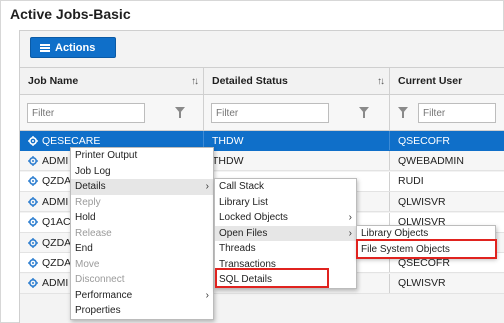  What do you see at coordinates (87, 264) in the screenshot?
I see `menu-item-label: Move` at bounding box center [87, 264].